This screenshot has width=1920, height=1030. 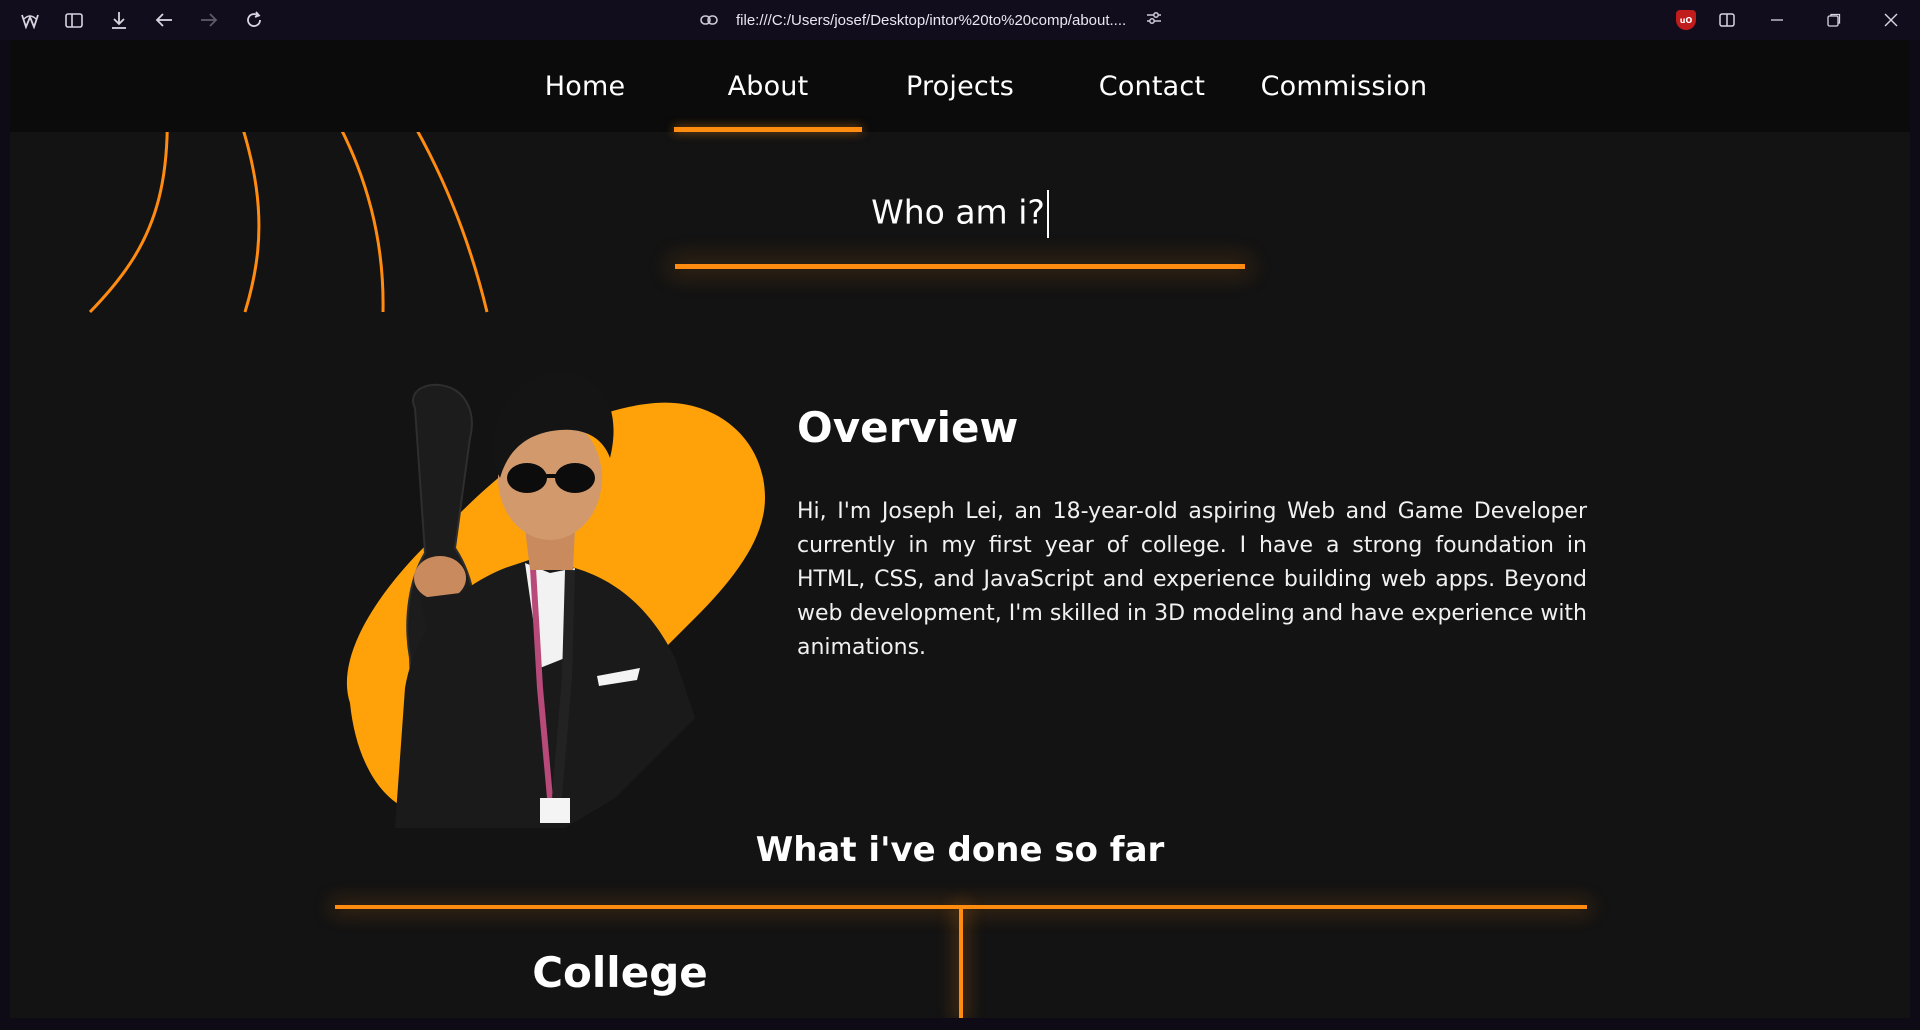 What do you see at coordinates (1834, 20) in the screenshot?
I see `restore-icon` at bounding box center [1834, 20].